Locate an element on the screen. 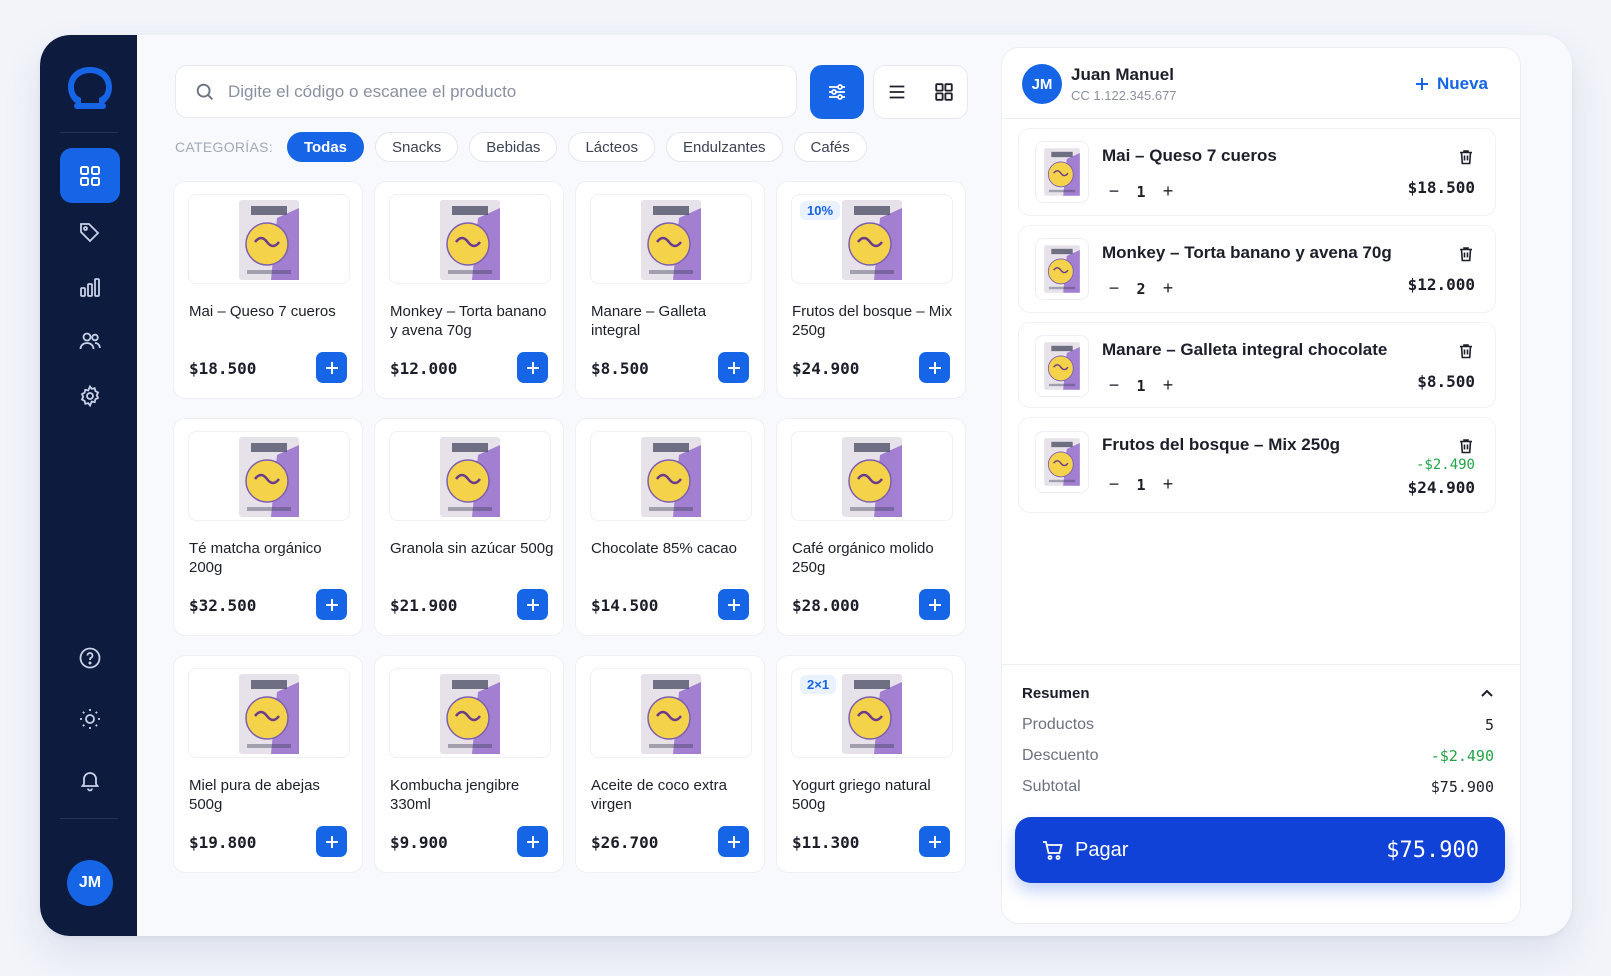  sliders-icon is located at coordinates (837, 92).